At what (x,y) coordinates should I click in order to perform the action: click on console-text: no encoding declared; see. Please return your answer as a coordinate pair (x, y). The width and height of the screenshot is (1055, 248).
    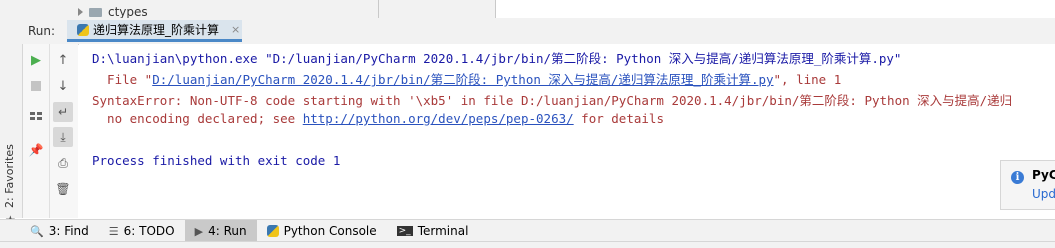
    Looking at the image, I should click on (197, 118).